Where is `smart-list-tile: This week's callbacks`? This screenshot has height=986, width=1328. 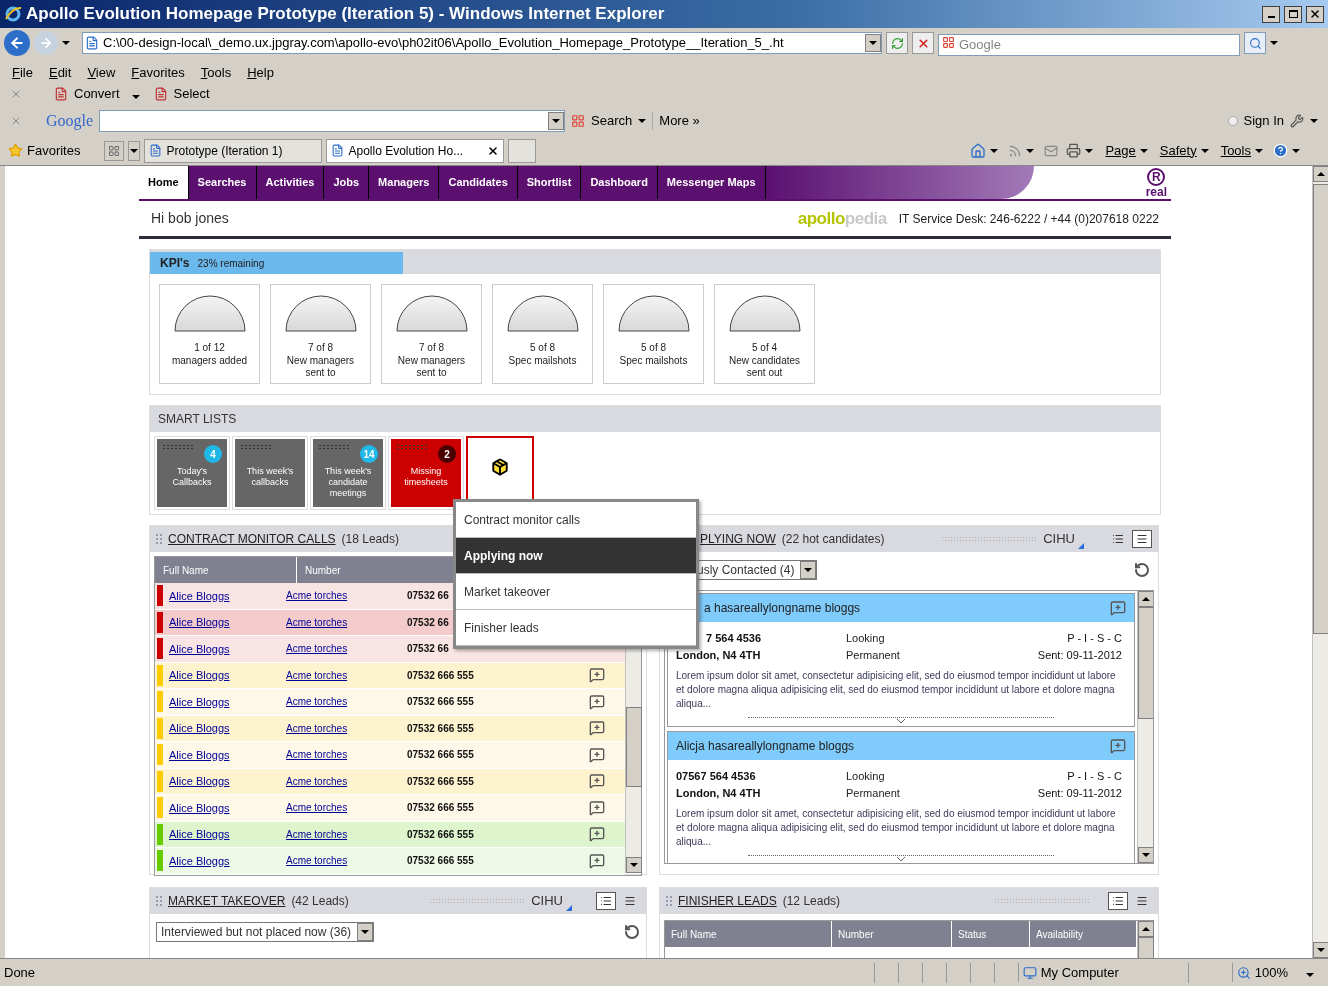
smart-list-tile: This week's callbacks is located at coordinates (270, 473).